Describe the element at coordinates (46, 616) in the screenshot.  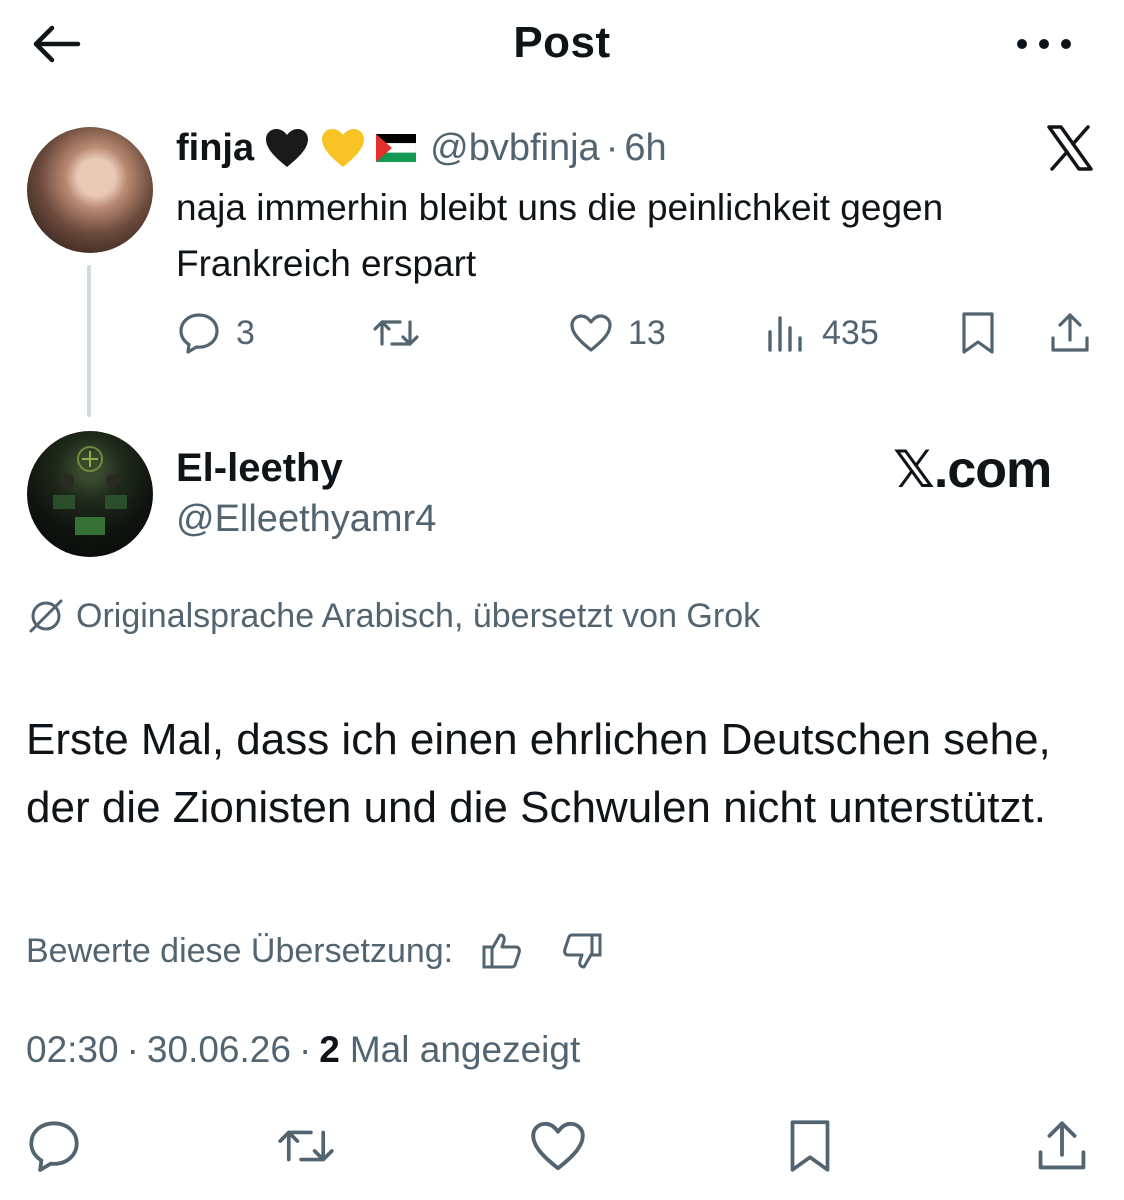
I see `grok-icon` at that location.